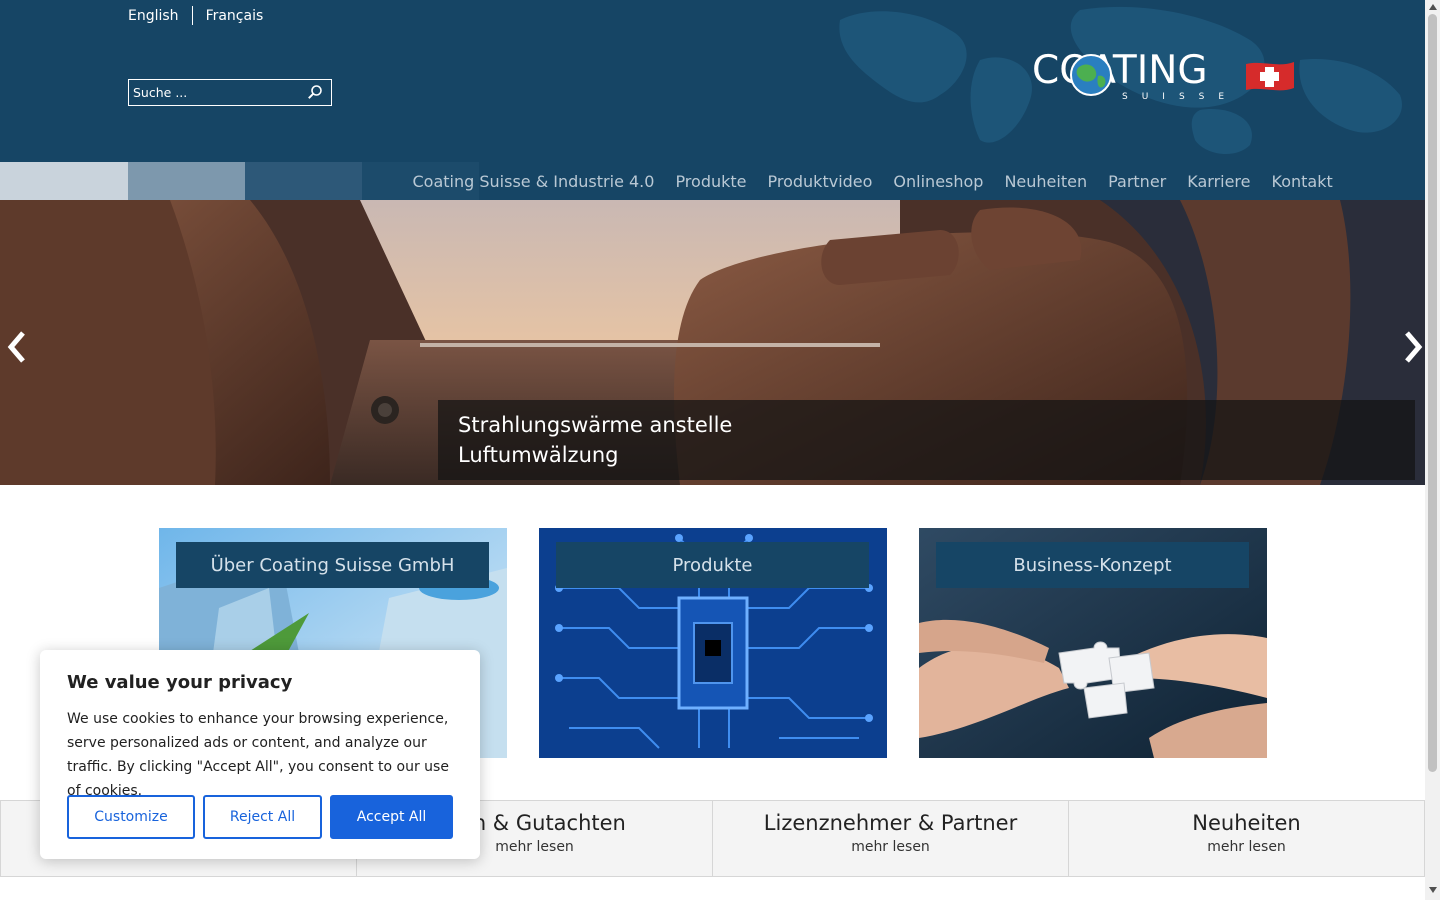 This screenshot has height=900, width=1440. What do you see at coordinates (595, 425) in the screenshot?
I see `caption-line: Strahlungswärme anstelle` at bounding box center [595, 425].